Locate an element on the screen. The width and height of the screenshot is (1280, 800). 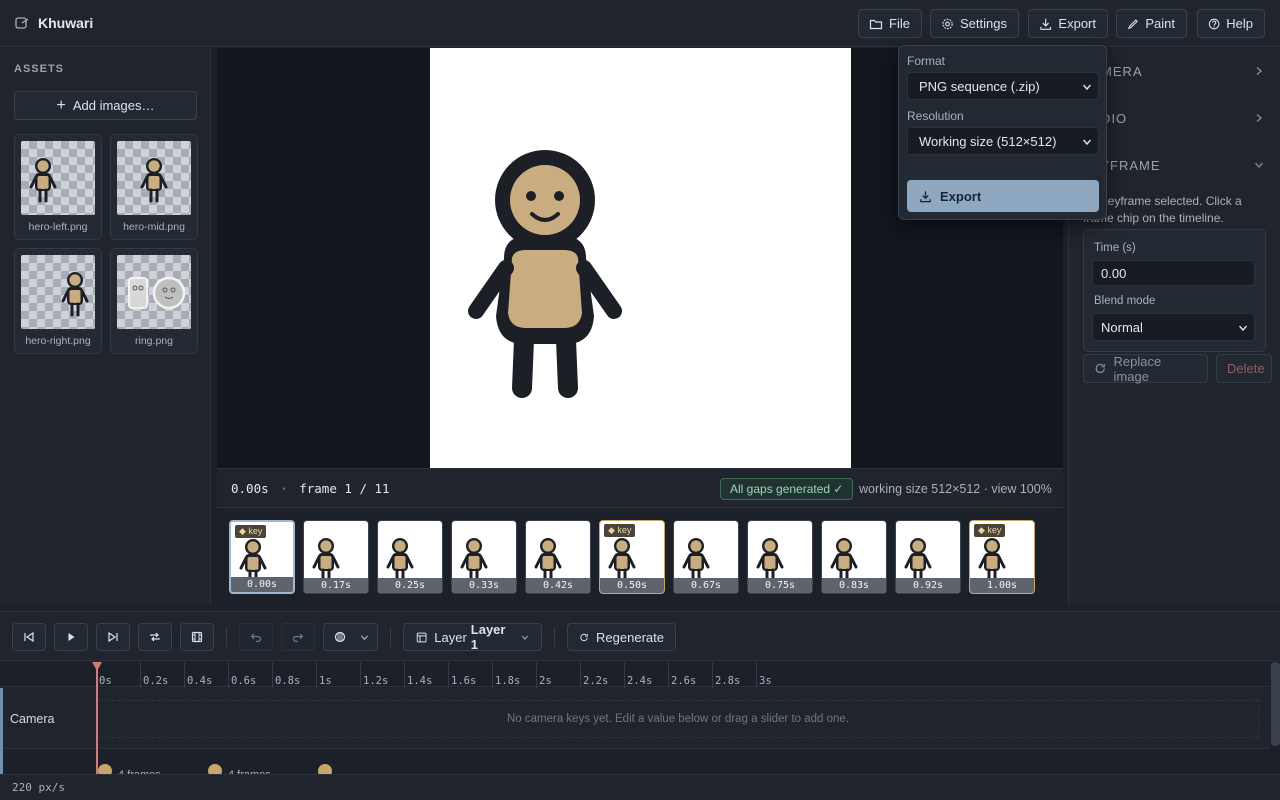
replace-image-button: Replace image is located at coordinates (1145, 368).